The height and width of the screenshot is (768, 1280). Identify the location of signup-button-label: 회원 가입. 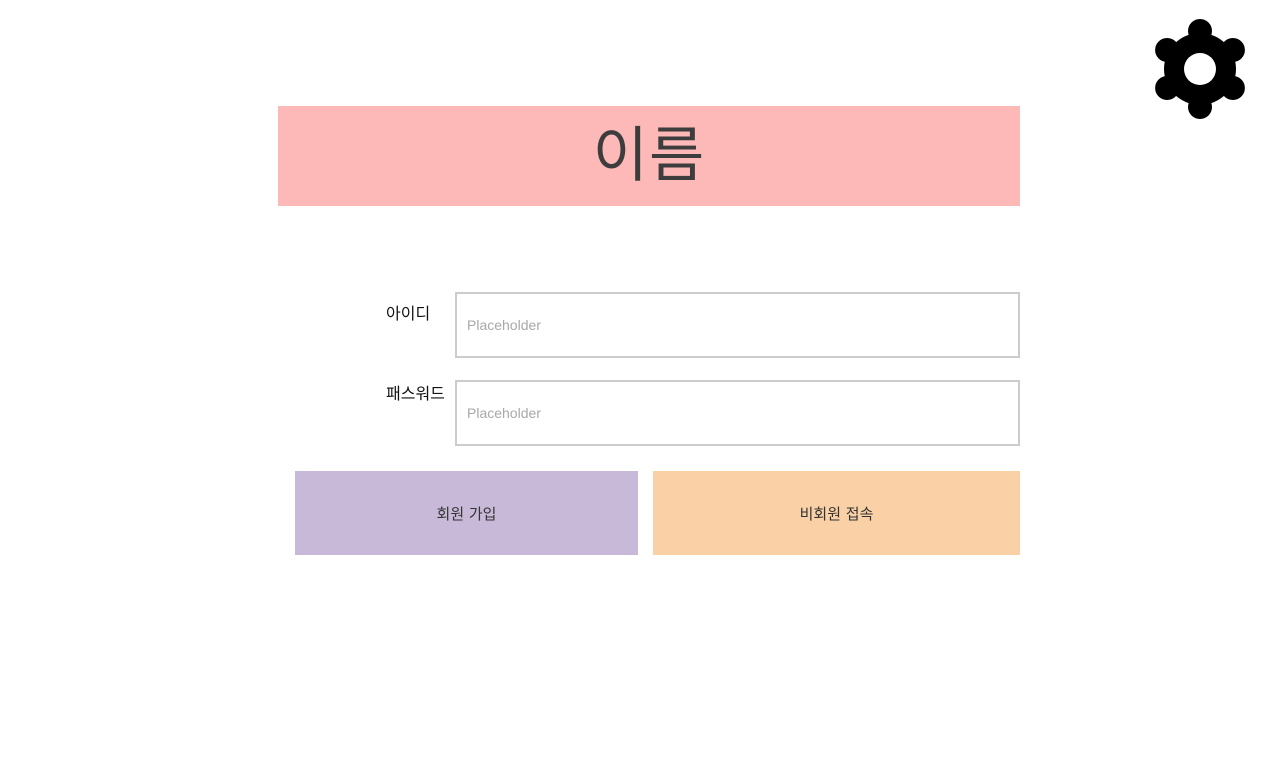
(466, 513).